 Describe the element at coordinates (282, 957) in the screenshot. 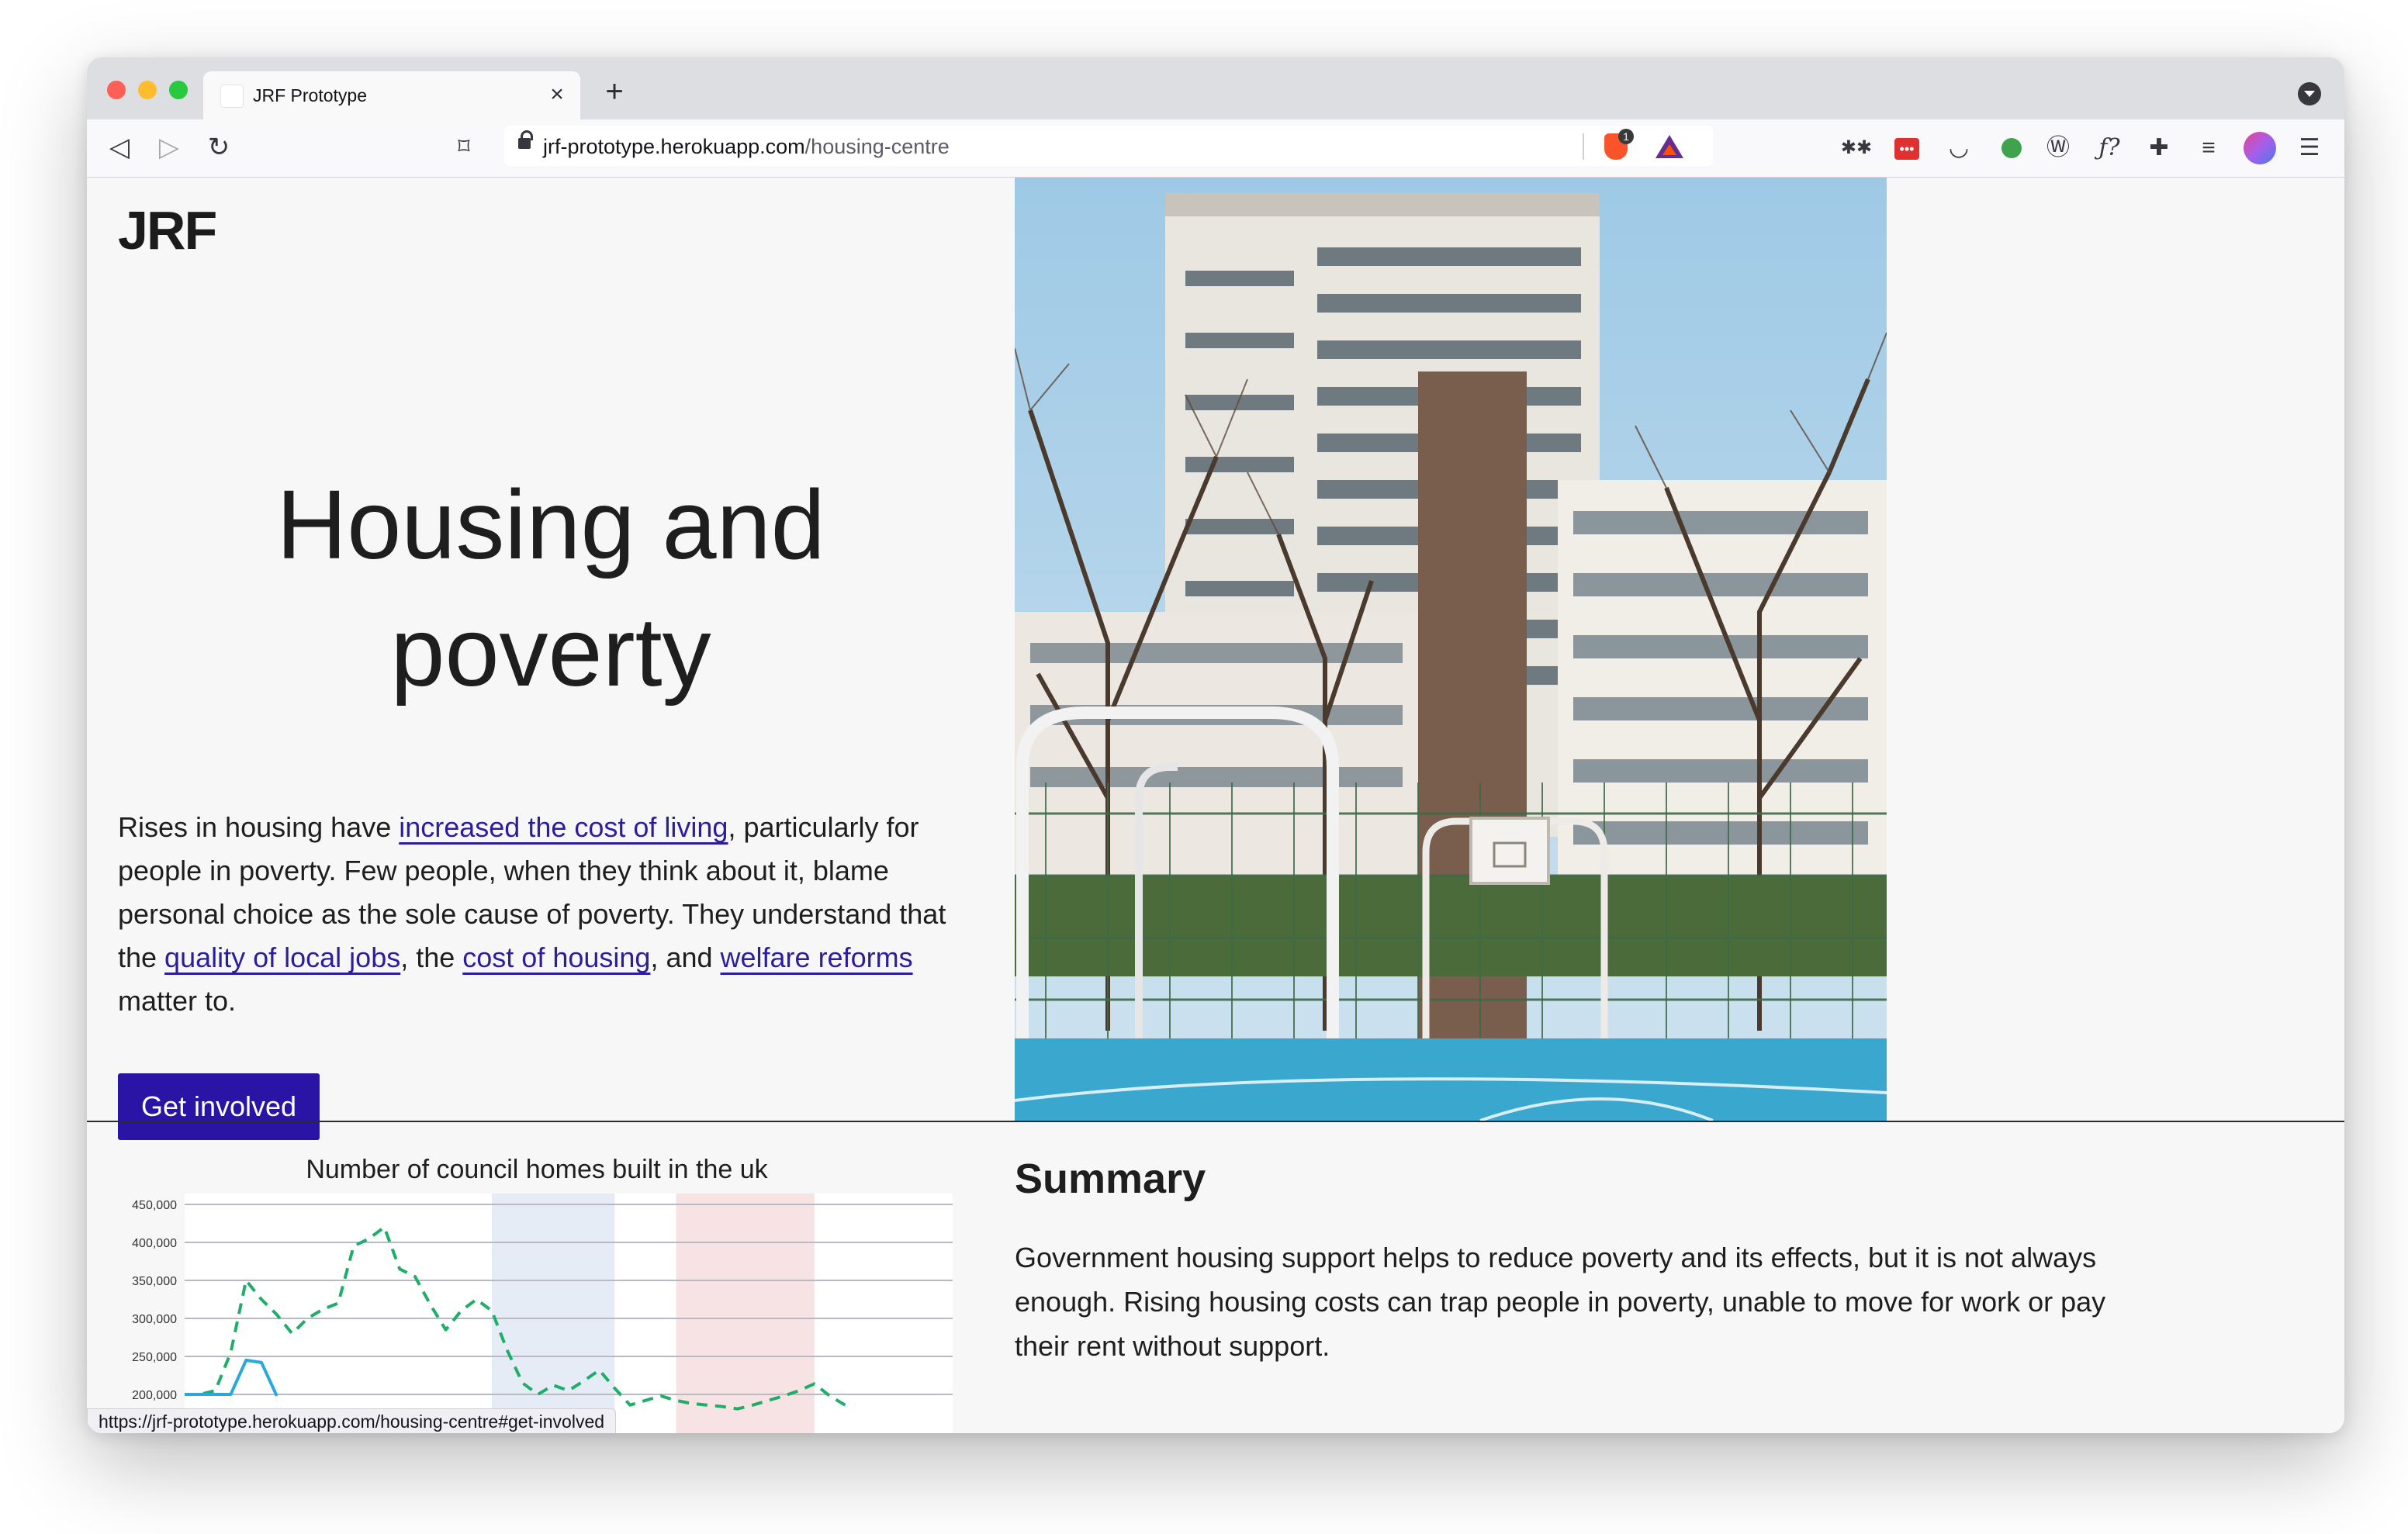

I see `link-quality-of-local-jobs: quality of local jobs` at that location.